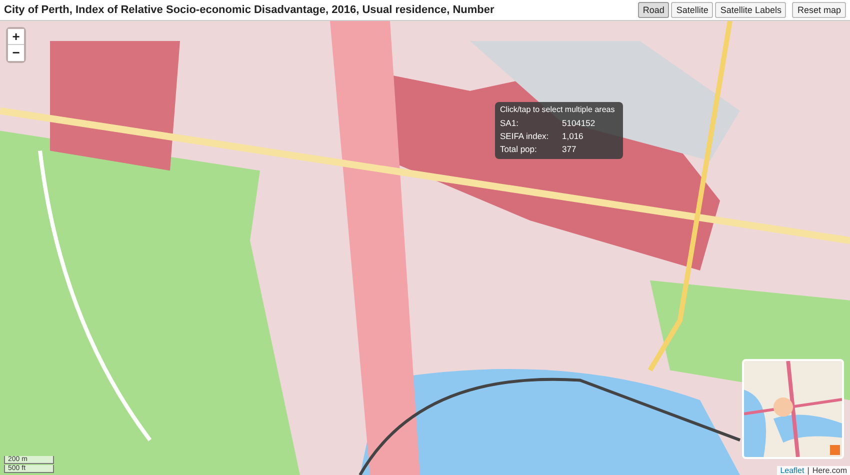 This screenshot has height=475, width=850. I want to click on map-type-button: Satellite Labels, so click(750, 10).